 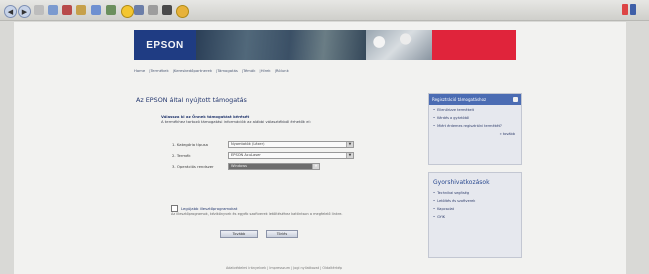 What do you see at coordinates (475, 193) in the screenshot?
I see `quicklink: • Technikai segítség` at bounding box center [475, 193].